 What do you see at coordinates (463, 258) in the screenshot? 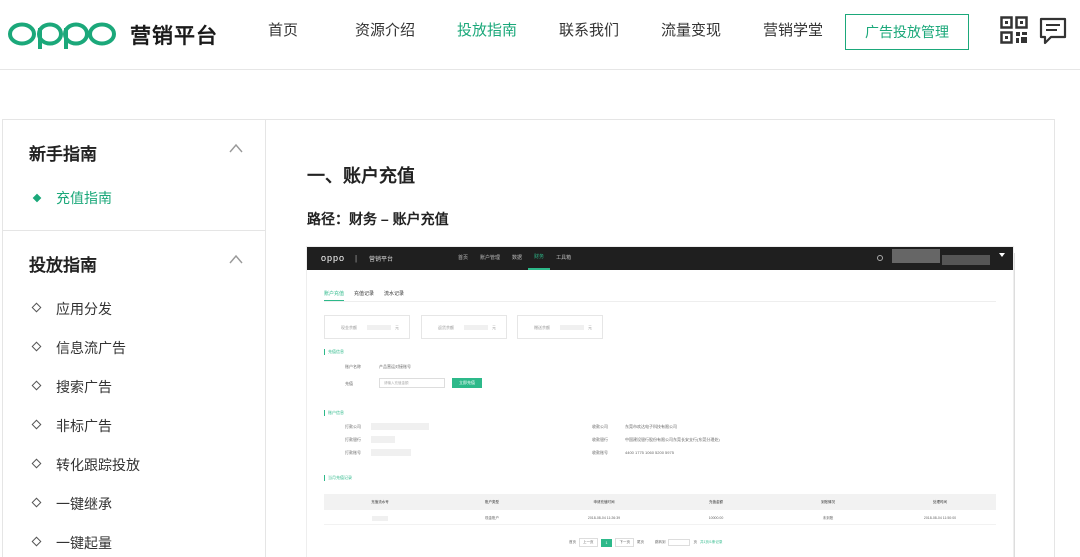
I see `screenshot-nav-item: 首页` at bounding box center [463, 258].